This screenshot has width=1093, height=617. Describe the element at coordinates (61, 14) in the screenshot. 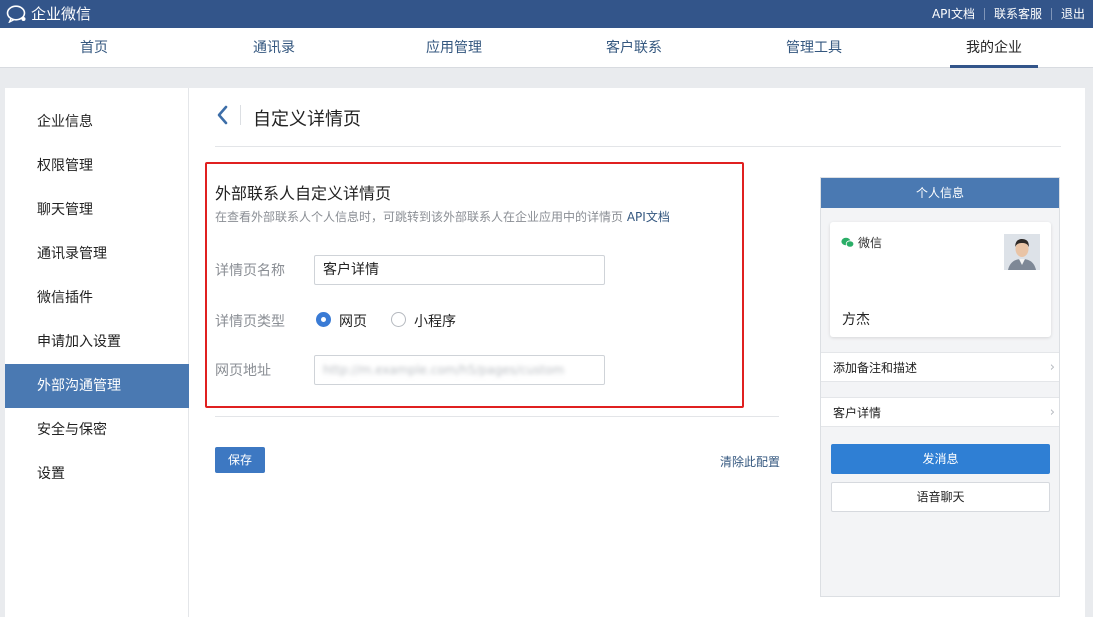

I see `app-title: 企业微信` at that location.